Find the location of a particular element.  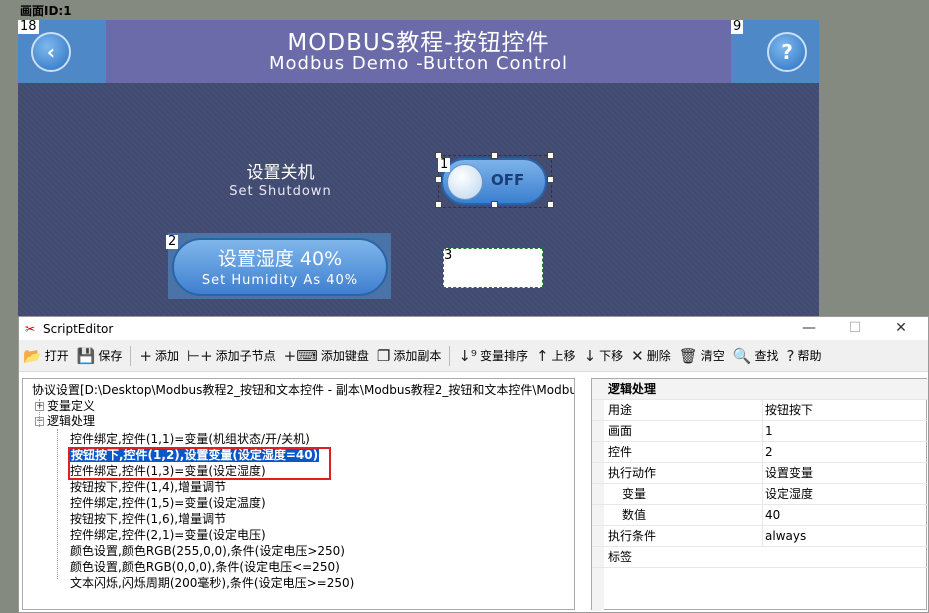

set-humidity-button: 设置湿度 40% Set Humidity As 40% is located at coordinates (280, 267).